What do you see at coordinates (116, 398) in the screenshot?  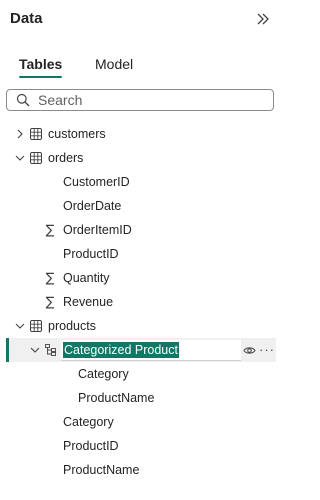 I see `level-label: ProductName` at bounding box center [116, 398].